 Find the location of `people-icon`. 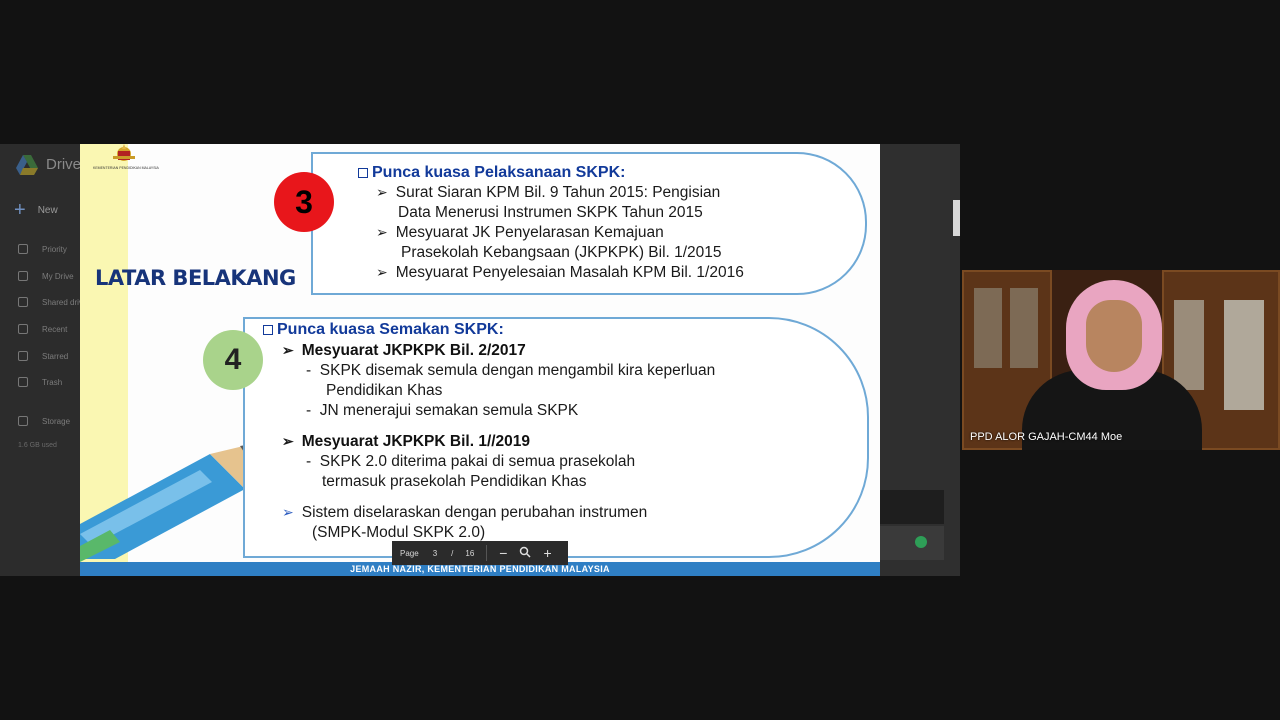

people-icon is located at coordinates (23, 302).